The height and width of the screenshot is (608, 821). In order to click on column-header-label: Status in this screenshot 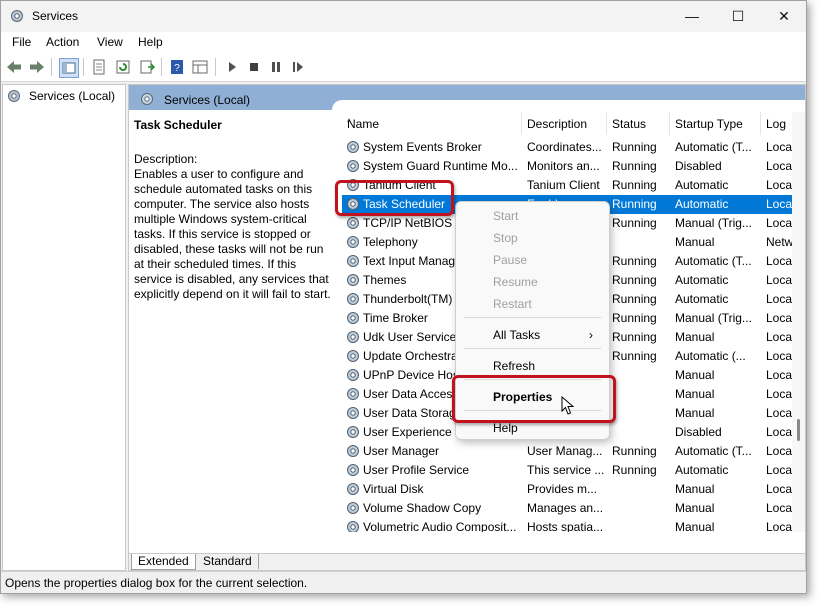, I will do `click(629, 124)`.